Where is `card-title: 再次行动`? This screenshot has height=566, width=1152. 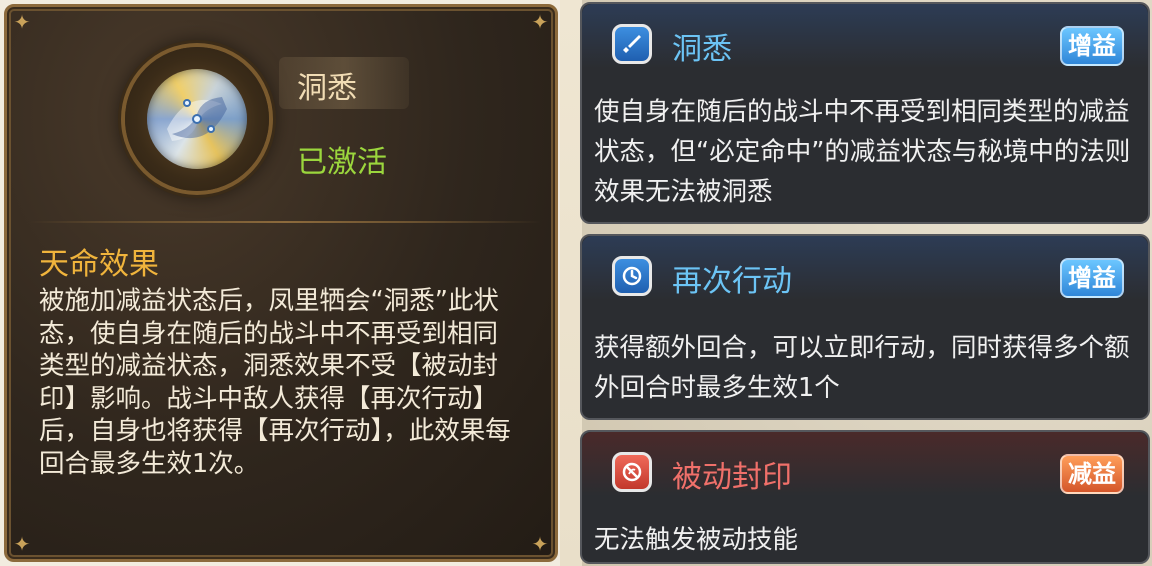 card-title: 再次行动 is located at coordinates (732, 281).